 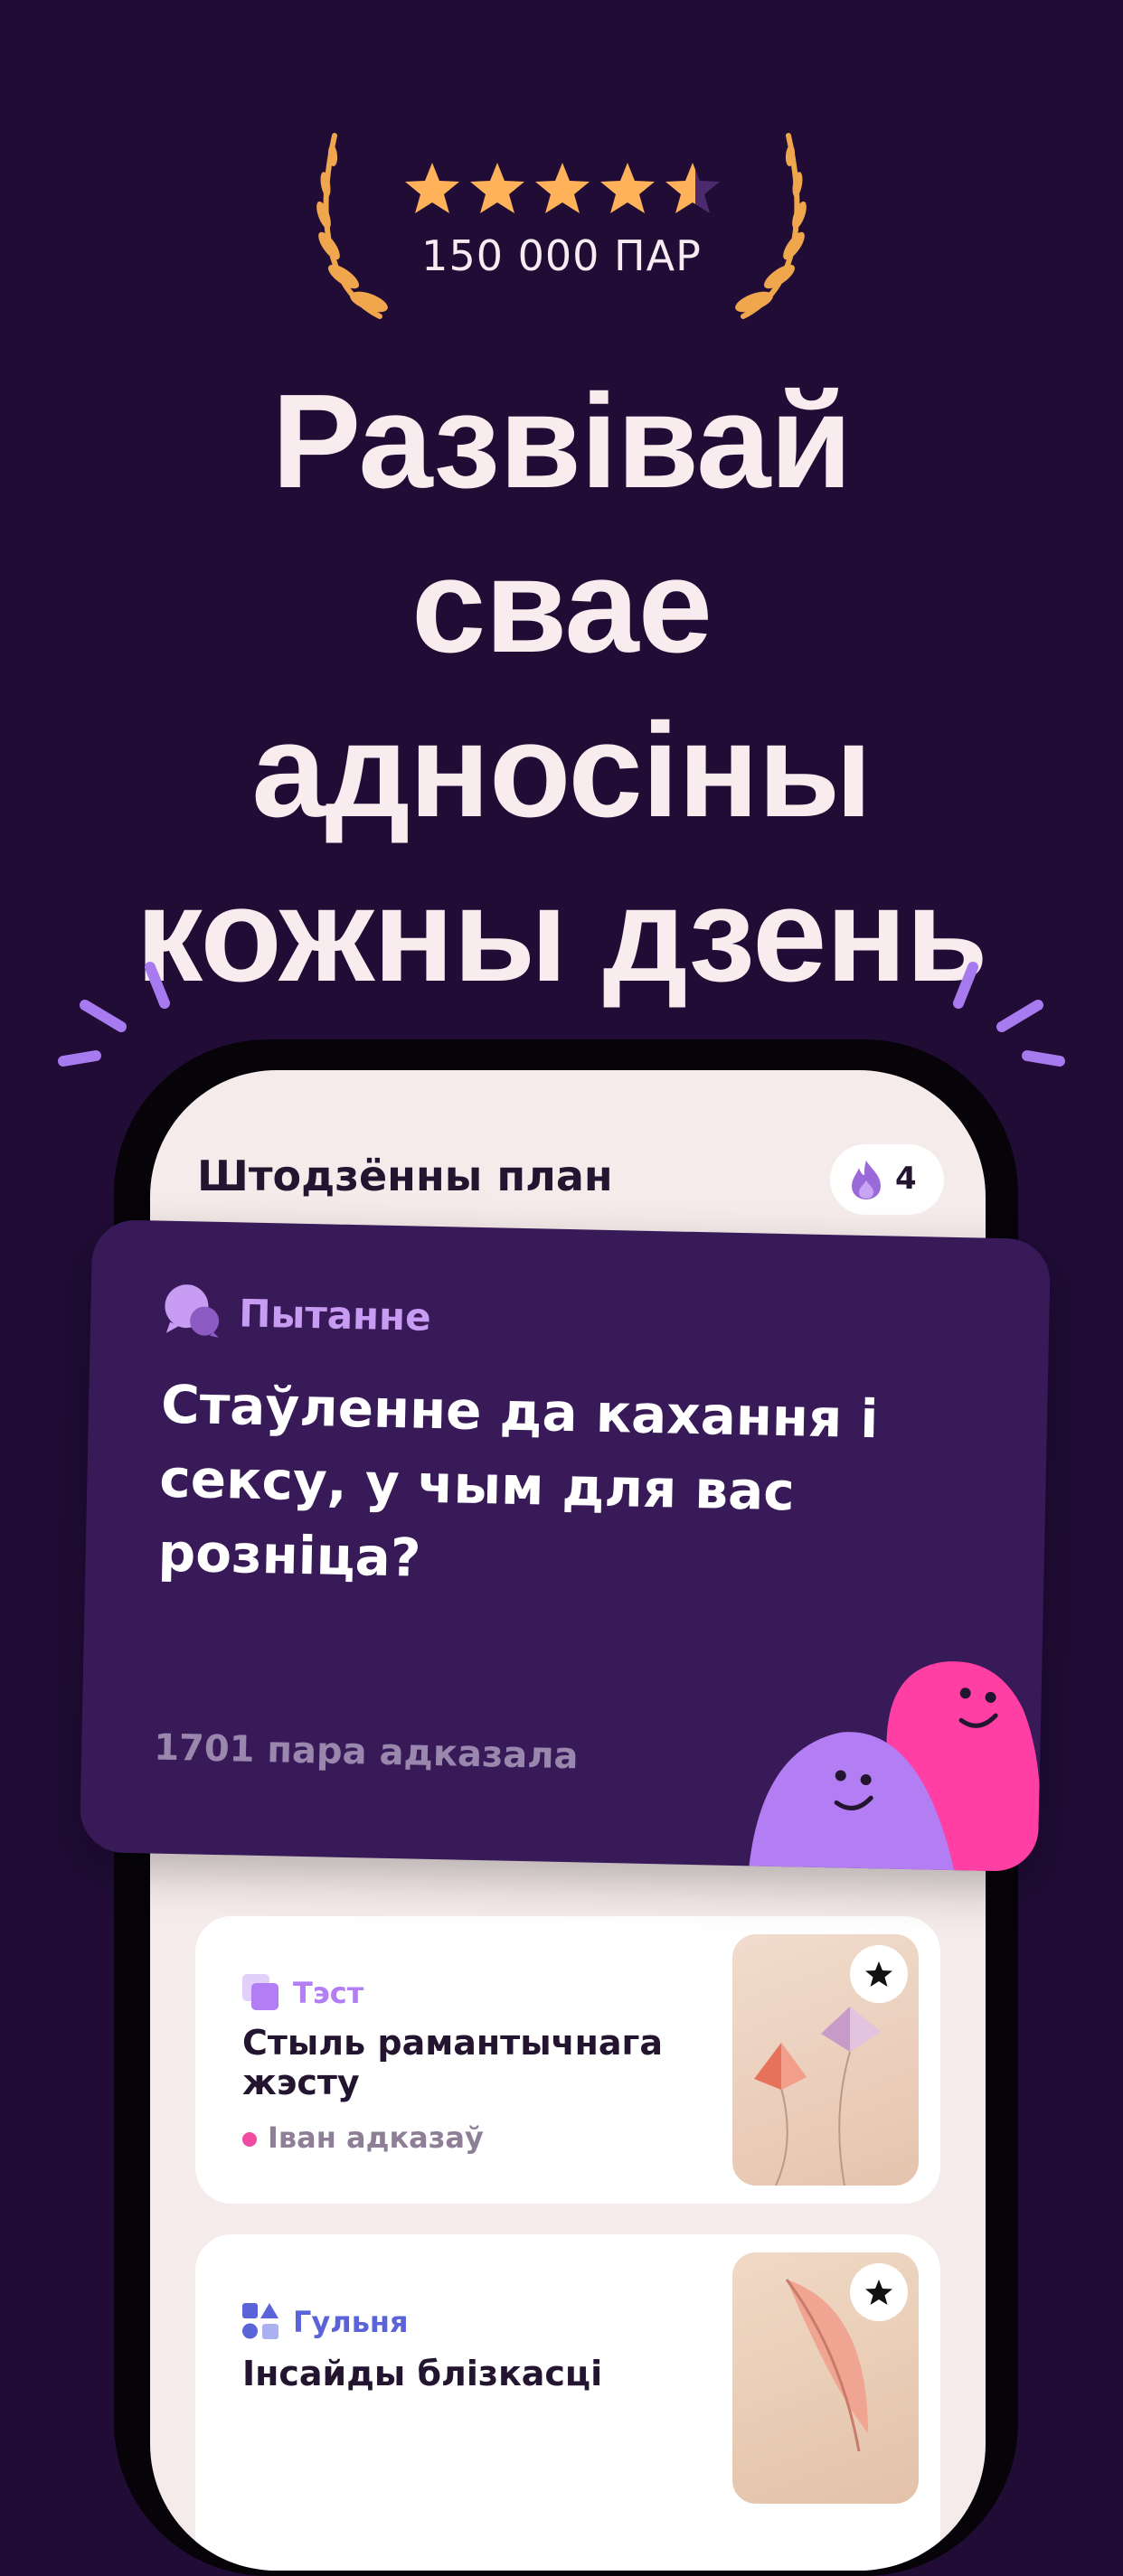 I want to click on status-dot, so click(x=249, y=2140).